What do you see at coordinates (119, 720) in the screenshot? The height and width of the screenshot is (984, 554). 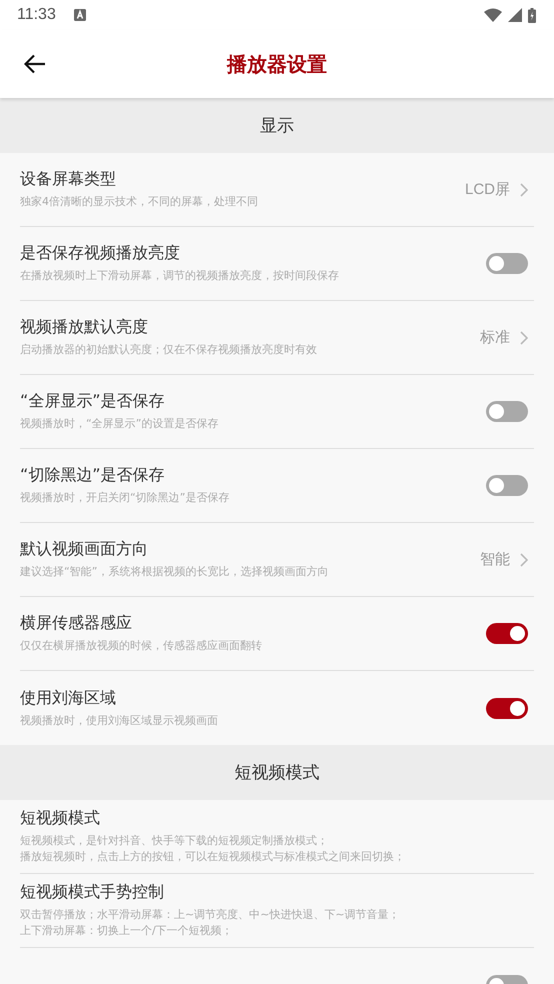 I see `setting-description: 视频播放时，使用刘海区域显示视频画面` at bounding box center [119, 720].